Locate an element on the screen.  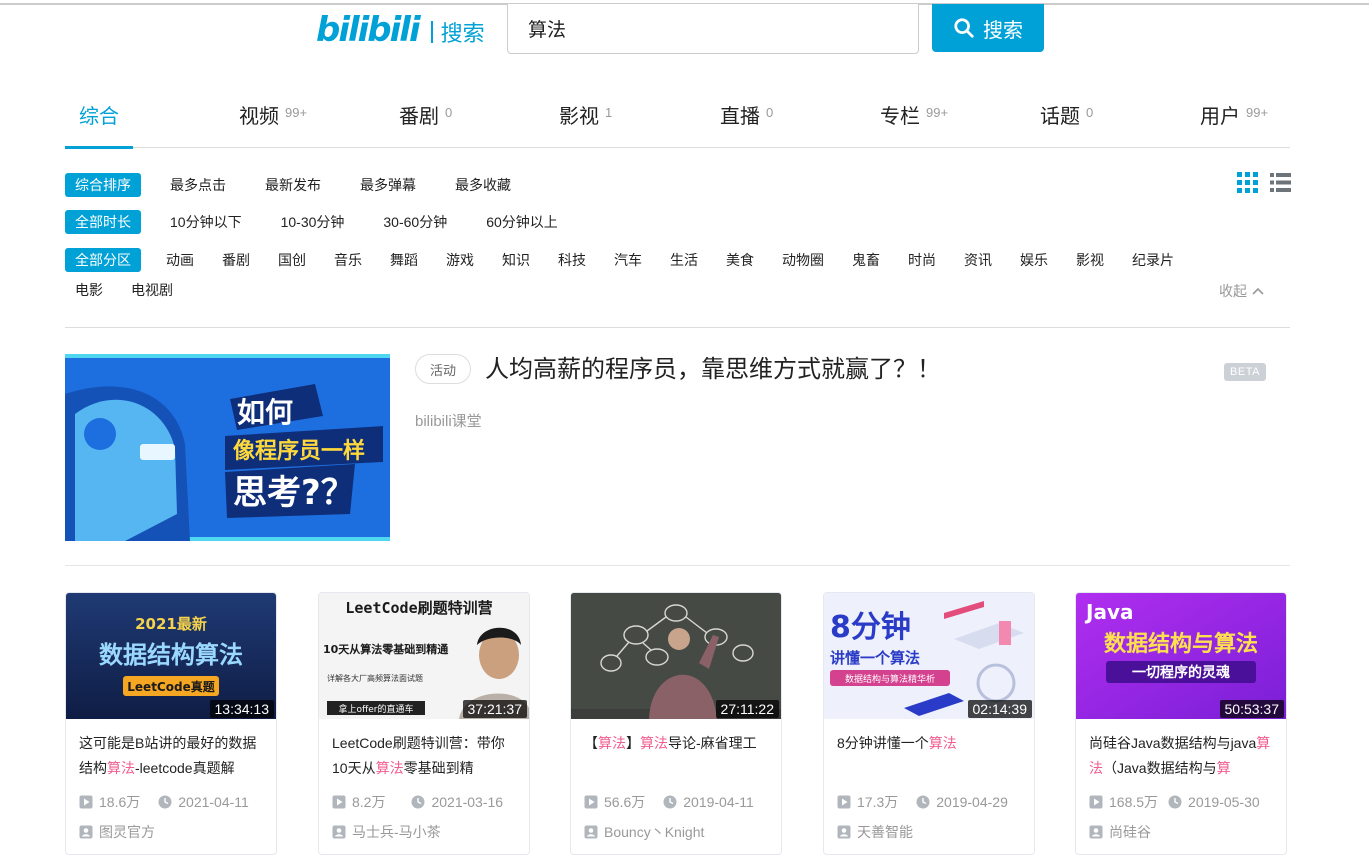
zone-filter-item: 电视剧 is located at coordinates (152, 290).